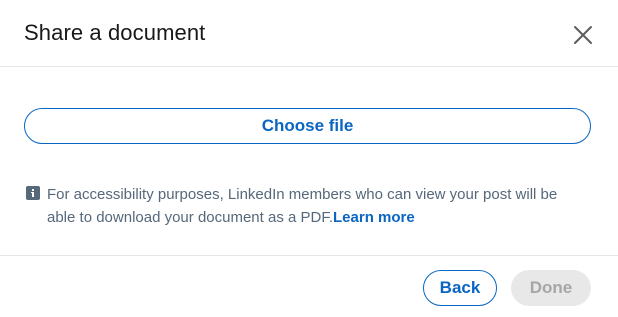  Describe the element at coordinates (307, 126) in the screenshot. I see `choose-file-button: Choose file` at that location.